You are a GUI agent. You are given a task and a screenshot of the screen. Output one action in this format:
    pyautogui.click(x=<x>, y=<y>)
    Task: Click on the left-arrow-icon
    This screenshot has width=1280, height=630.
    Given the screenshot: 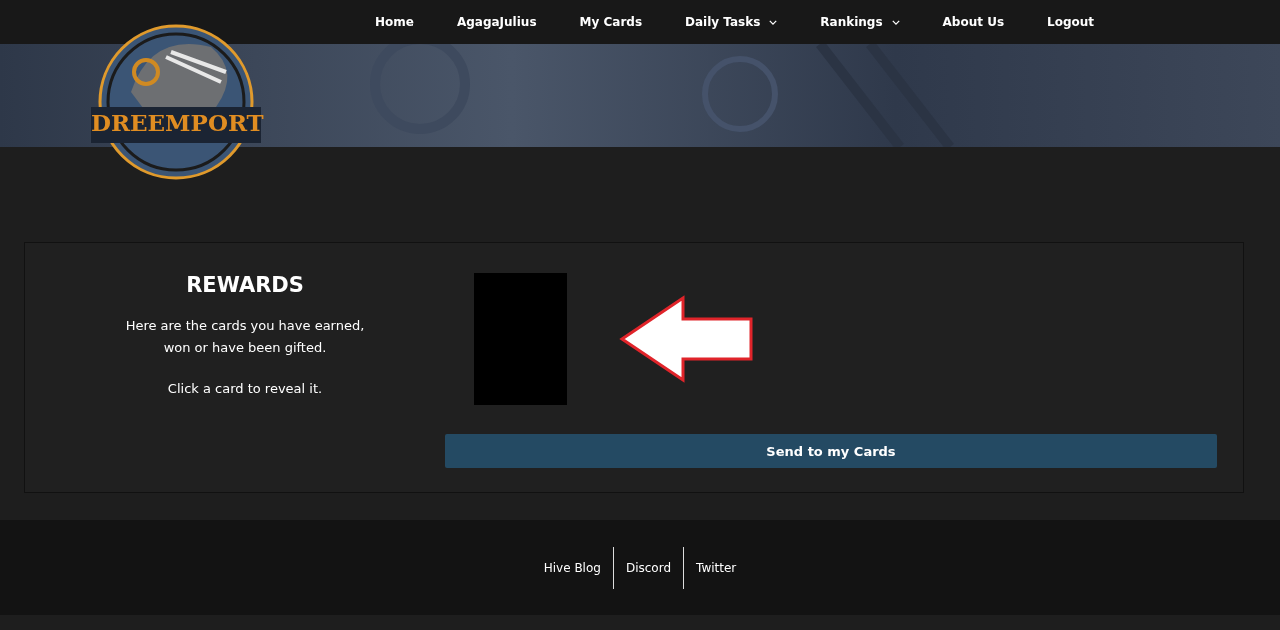 What is the action you would take?
    pyautogui.click(x=687, y=339)
    